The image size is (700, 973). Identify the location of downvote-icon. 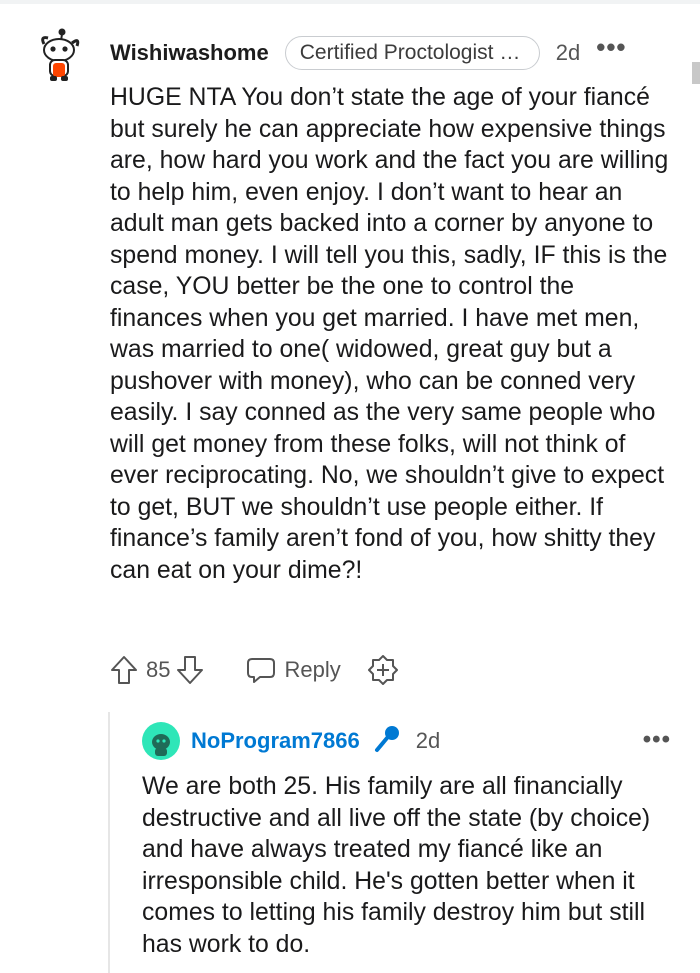
(190, 670).